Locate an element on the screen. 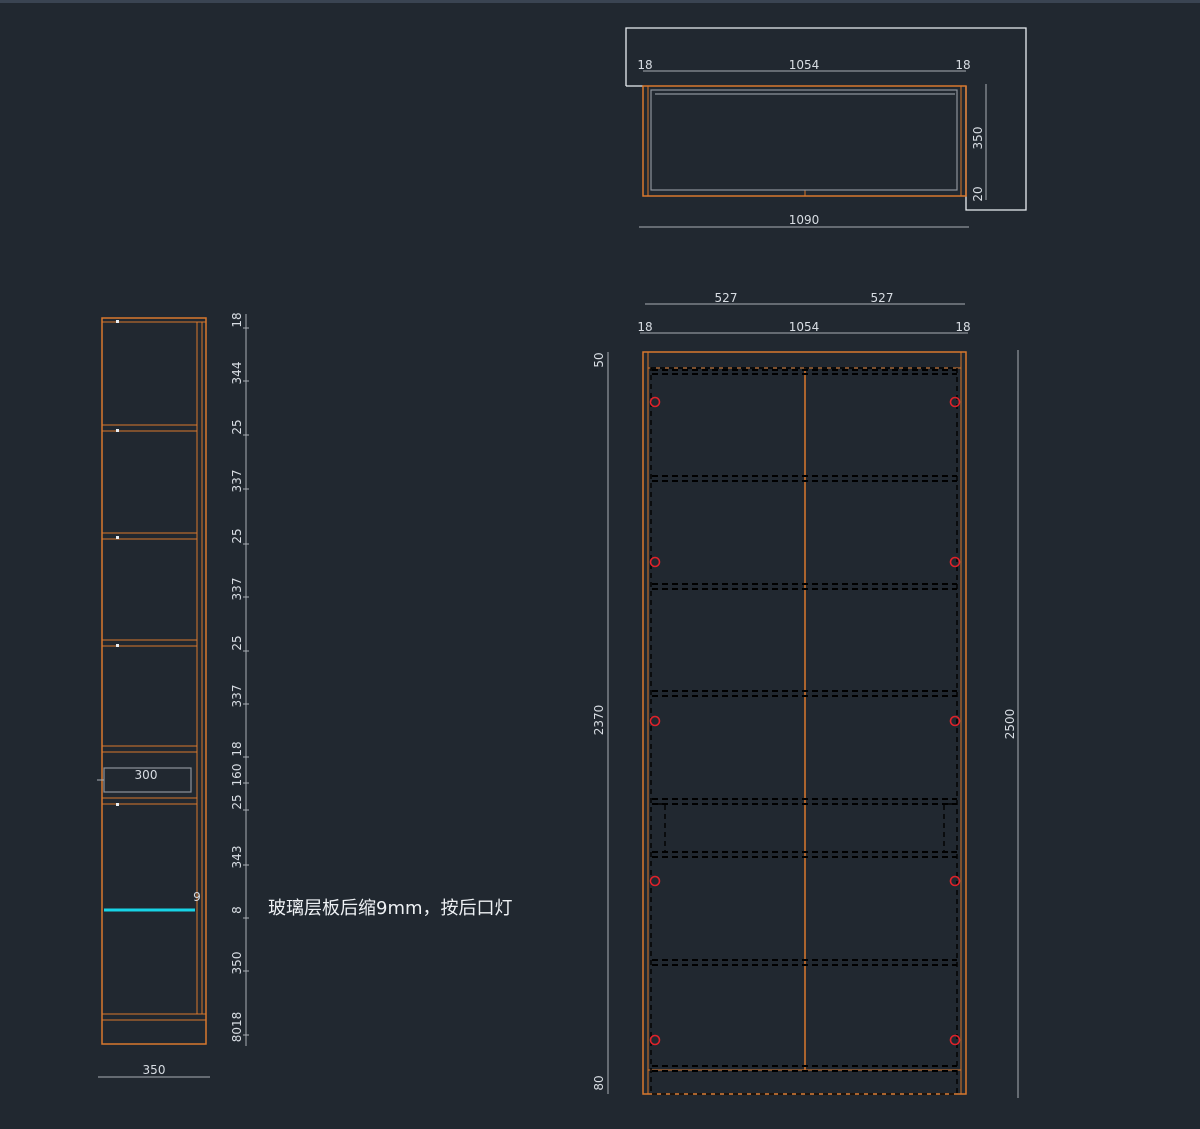 The width and height of the screenshot is (1200, 1129). plan-dim-back-gap: 20 is located at coordinates (978, 193).